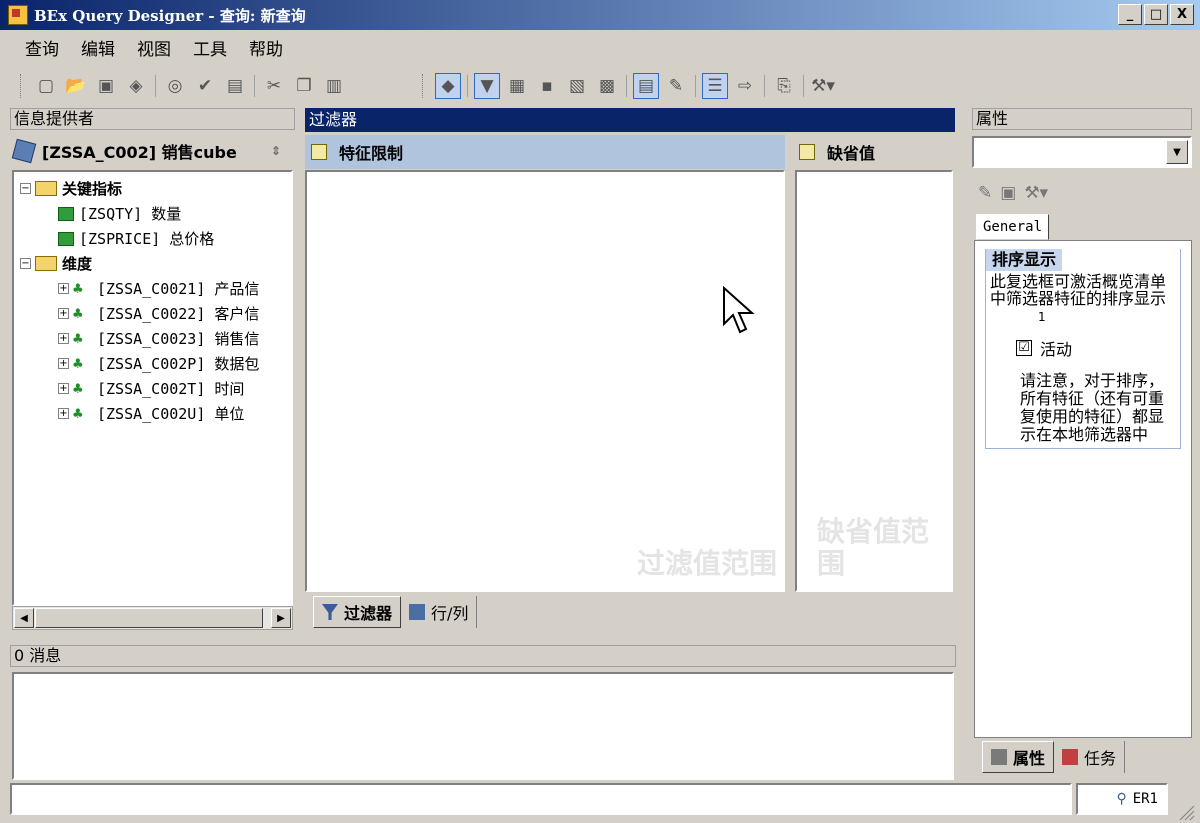 The image size is (1200, 823). I want to click on tree-horizontal-scrollbar: ◀ ▶, so click(152, 618).